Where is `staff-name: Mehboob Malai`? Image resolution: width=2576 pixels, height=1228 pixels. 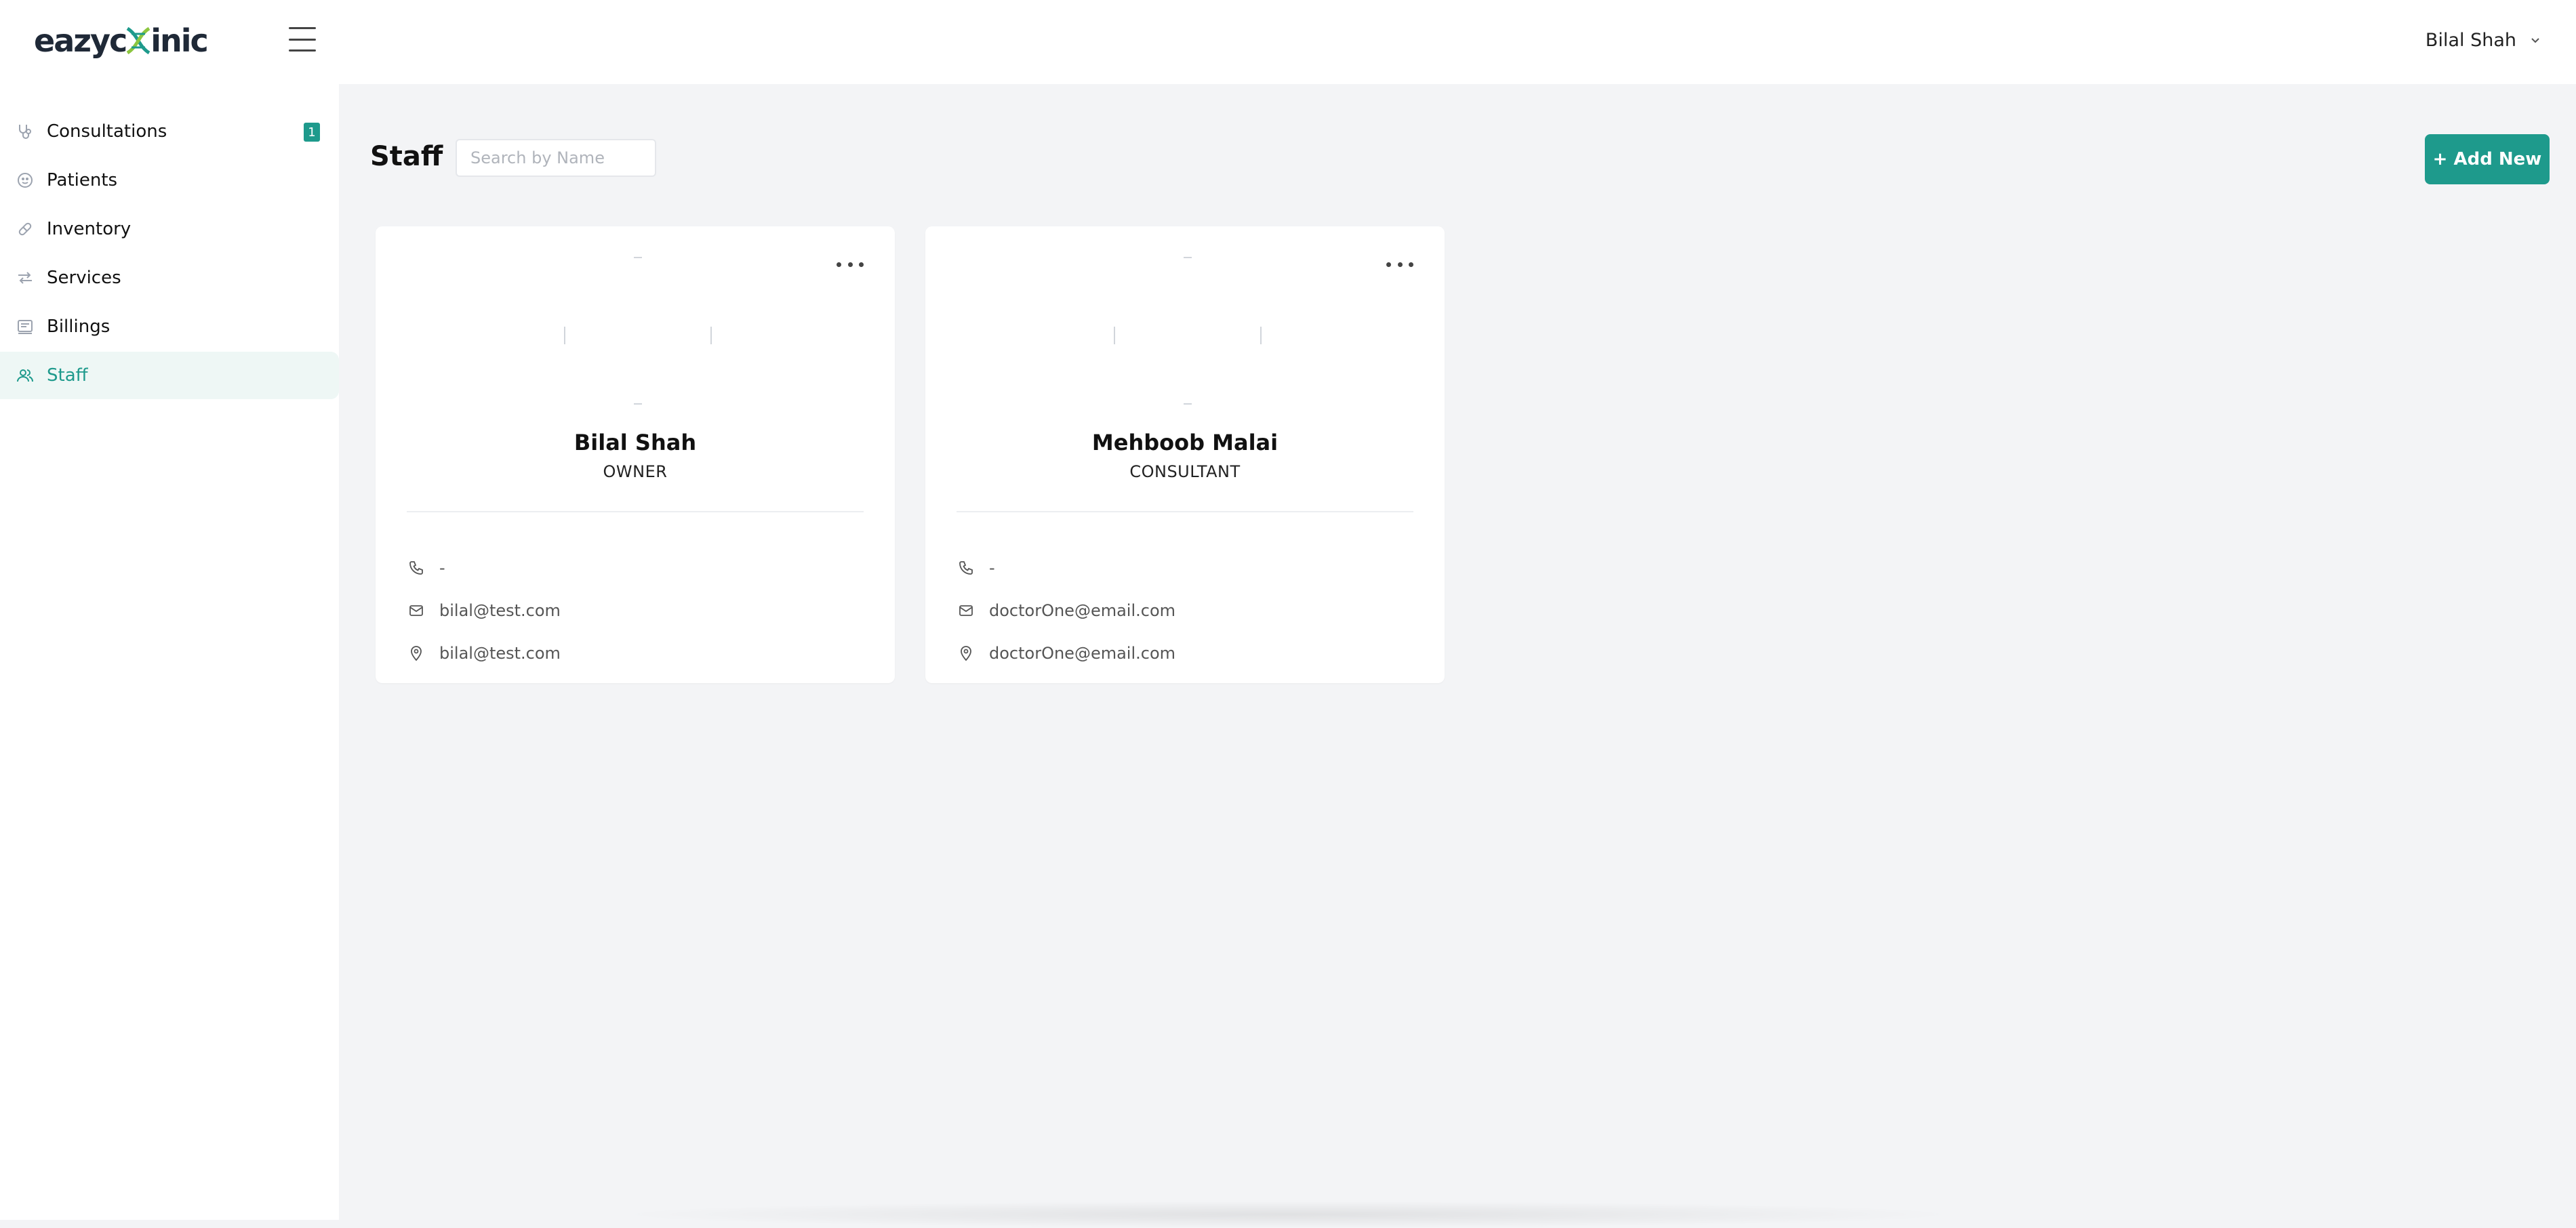 staff-name: Mehboob Malai is located at coordinates (1185, 442).